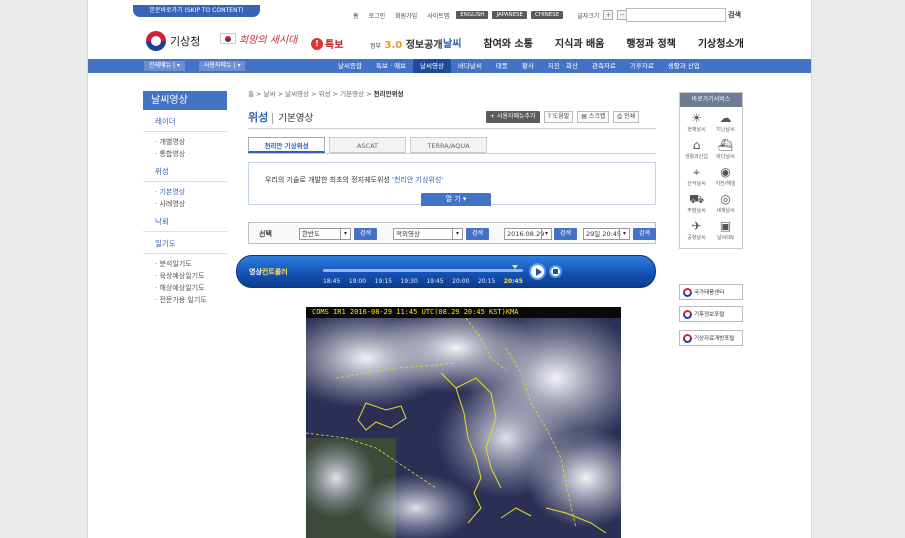 The width and height of the screenshot is (905, 538). I want to click on sub-nav-item: 특보 · 예보, so click(391, 66).